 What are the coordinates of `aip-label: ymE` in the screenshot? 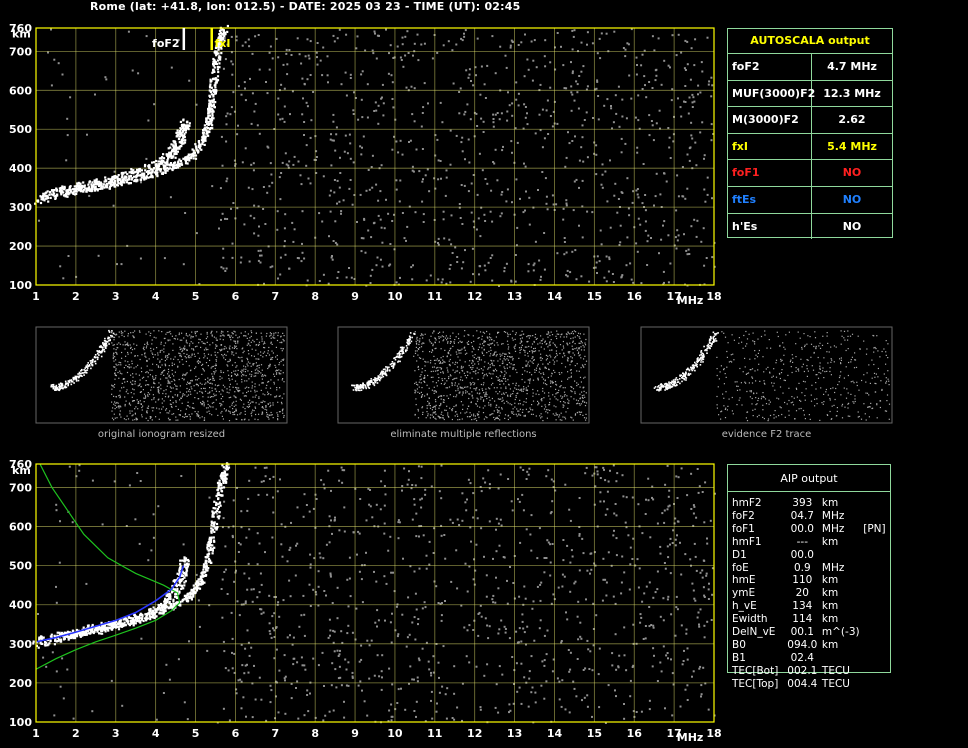 It's located at (744, 593).